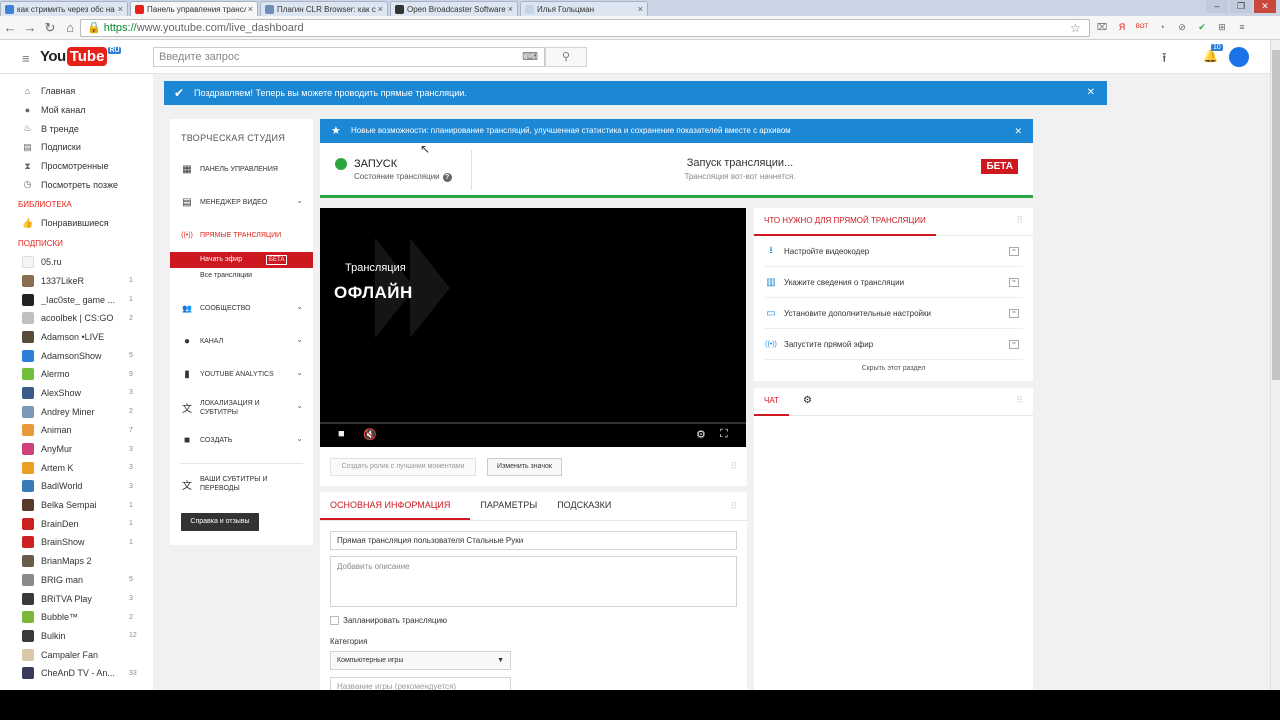 This screenshot has width=1280, height=720. What do you see at coordinates (1222, 27) in the screenshot?
I see `extension-icon: ⊞` at bounding box center [1222, 27].